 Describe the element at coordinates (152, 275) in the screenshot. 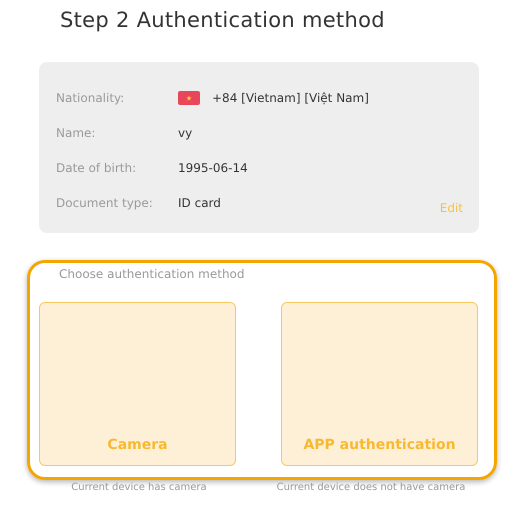

I see `section-heading: Choose authentication method` at that location.